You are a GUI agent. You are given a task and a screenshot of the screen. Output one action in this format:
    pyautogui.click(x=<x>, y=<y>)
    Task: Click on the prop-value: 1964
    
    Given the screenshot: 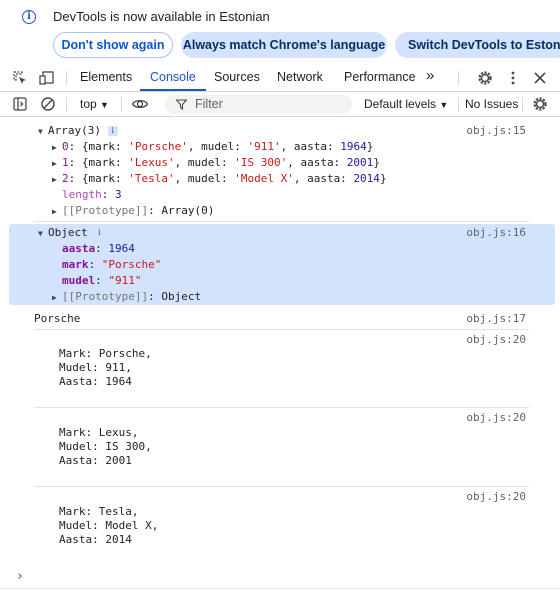 What is the action you would take?
    pyautogui.click(x=121, y=248)
    